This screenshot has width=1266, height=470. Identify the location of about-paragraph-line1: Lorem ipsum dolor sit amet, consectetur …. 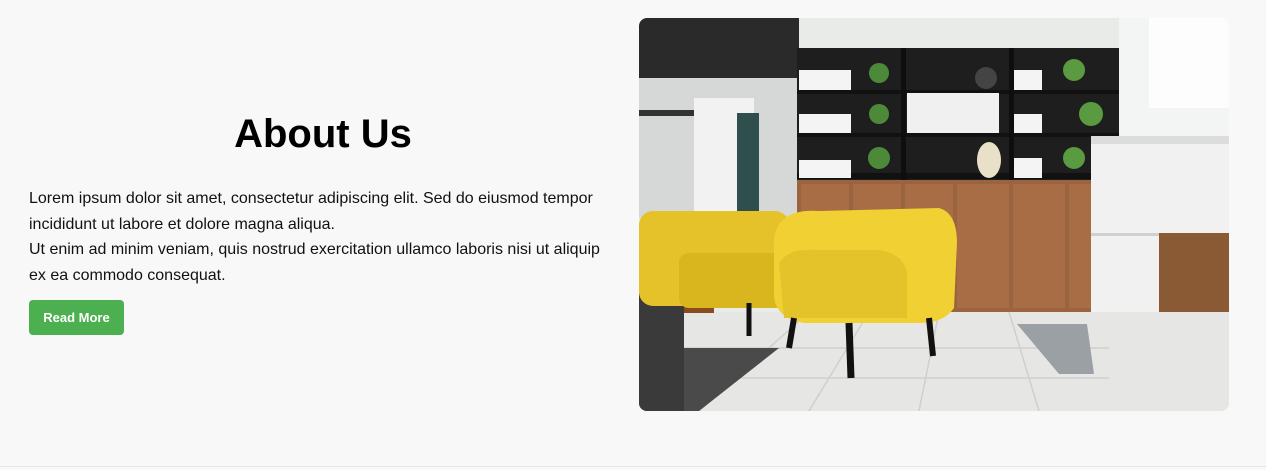
(311, 211).